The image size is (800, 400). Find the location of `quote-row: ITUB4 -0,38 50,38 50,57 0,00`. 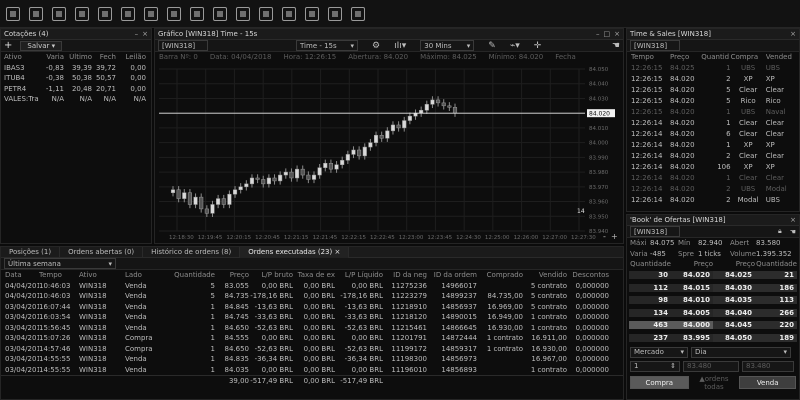

quote-row: ITUB4 -0,38 50,38 50,57 0,00 is located at coordinates (76, 78).